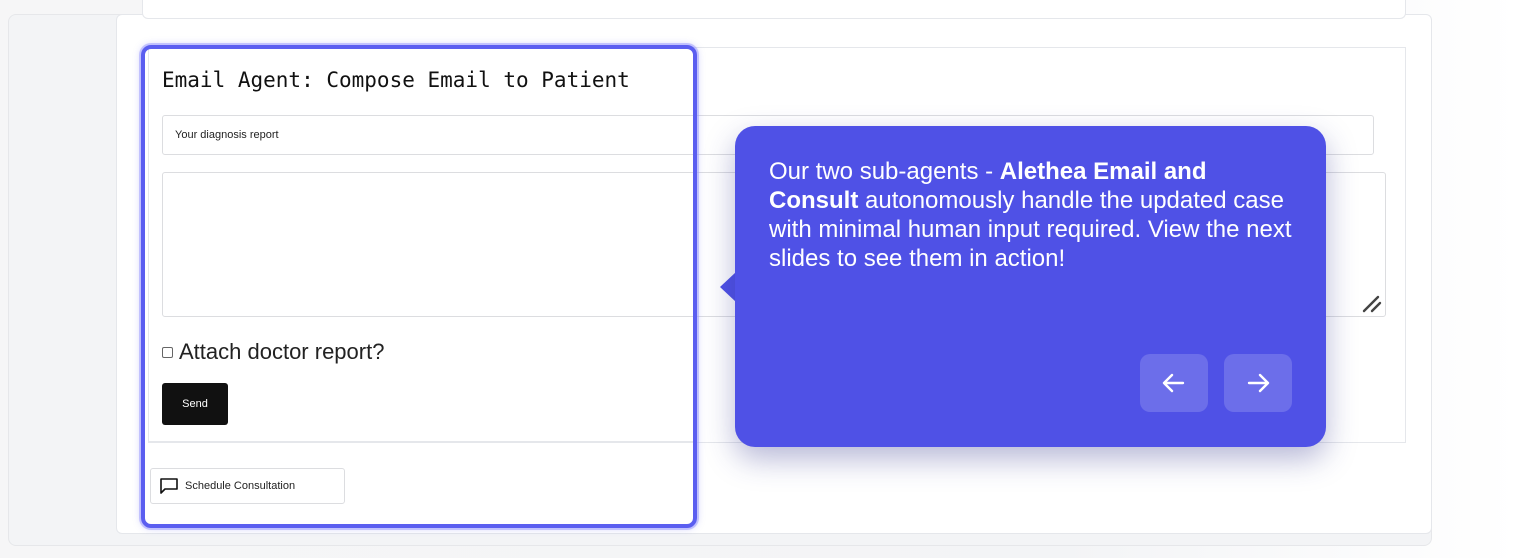  Describe the element at coordinates (396, 80) in the screenshot. I see `email-agent-title: Email Agent: Compose Email to Patient` at that location.